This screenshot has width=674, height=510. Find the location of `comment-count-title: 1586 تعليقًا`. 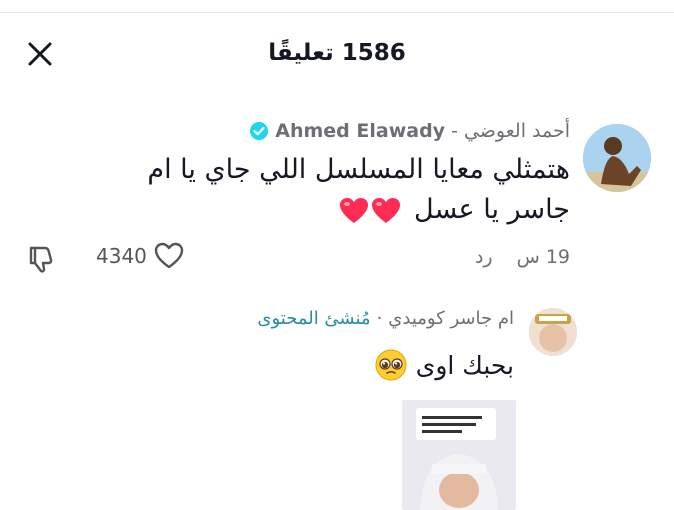

comment-count-title: 1586 تعليقًا is located at coordinates (337, 53).